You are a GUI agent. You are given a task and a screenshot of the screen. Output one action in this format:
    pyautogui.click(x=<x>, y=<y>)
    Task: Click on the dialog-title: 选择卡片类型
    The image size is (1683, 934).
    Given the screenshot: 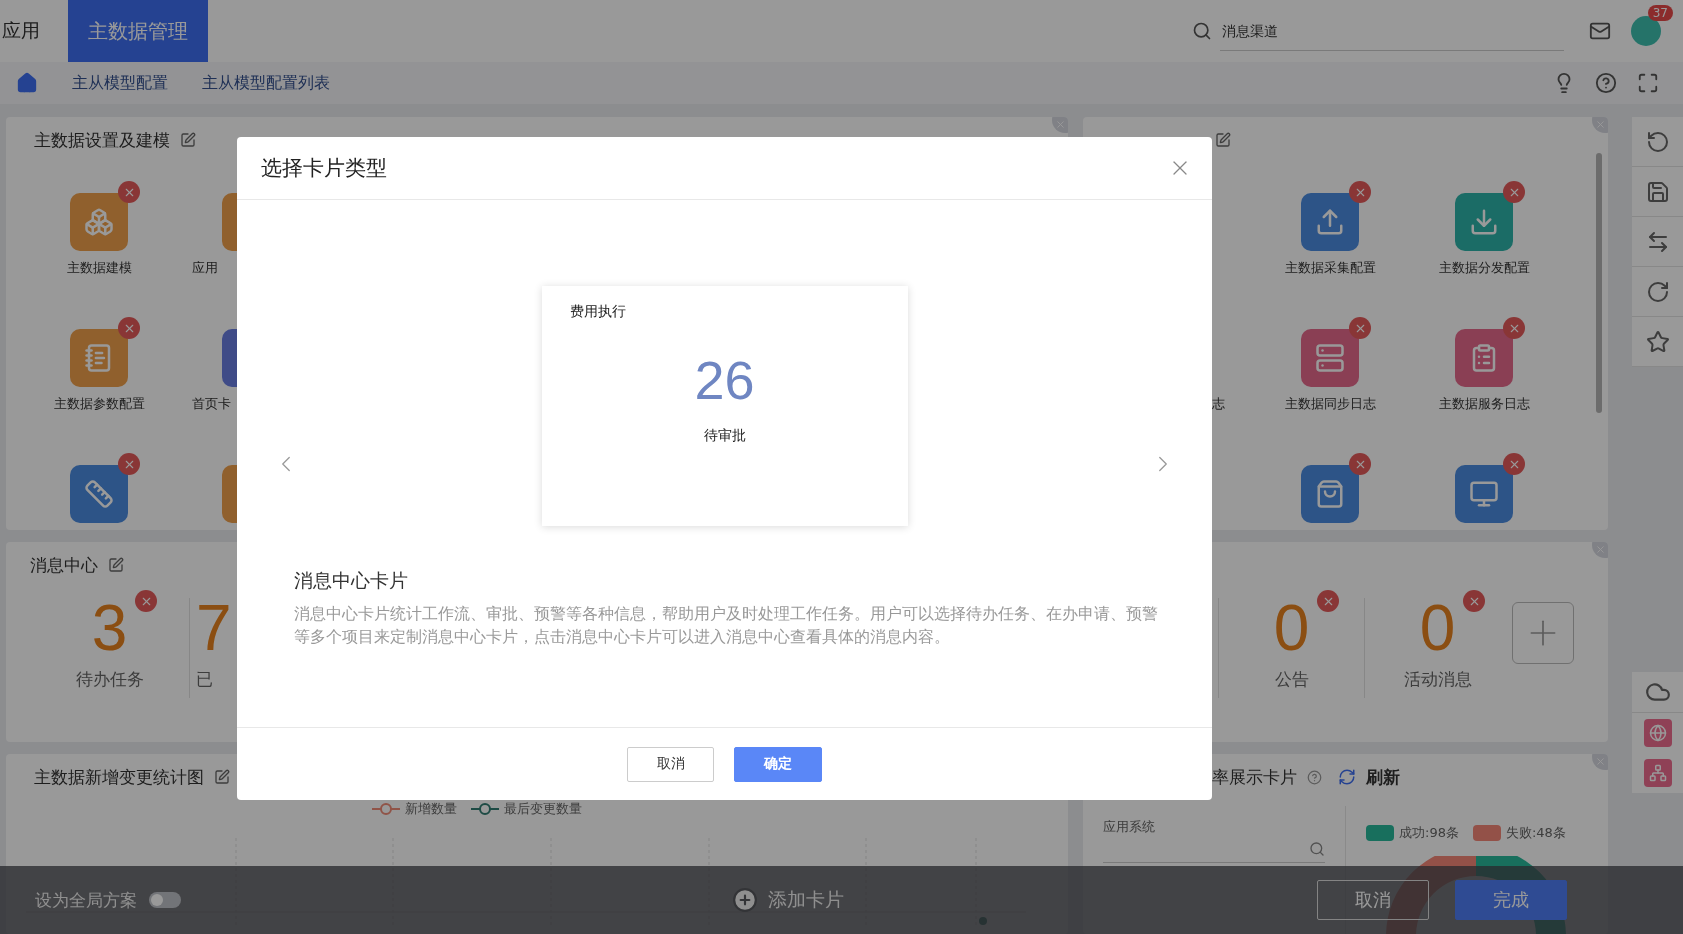 What is the action you would take?
    pyautogui.click(x=324, y=168)
    